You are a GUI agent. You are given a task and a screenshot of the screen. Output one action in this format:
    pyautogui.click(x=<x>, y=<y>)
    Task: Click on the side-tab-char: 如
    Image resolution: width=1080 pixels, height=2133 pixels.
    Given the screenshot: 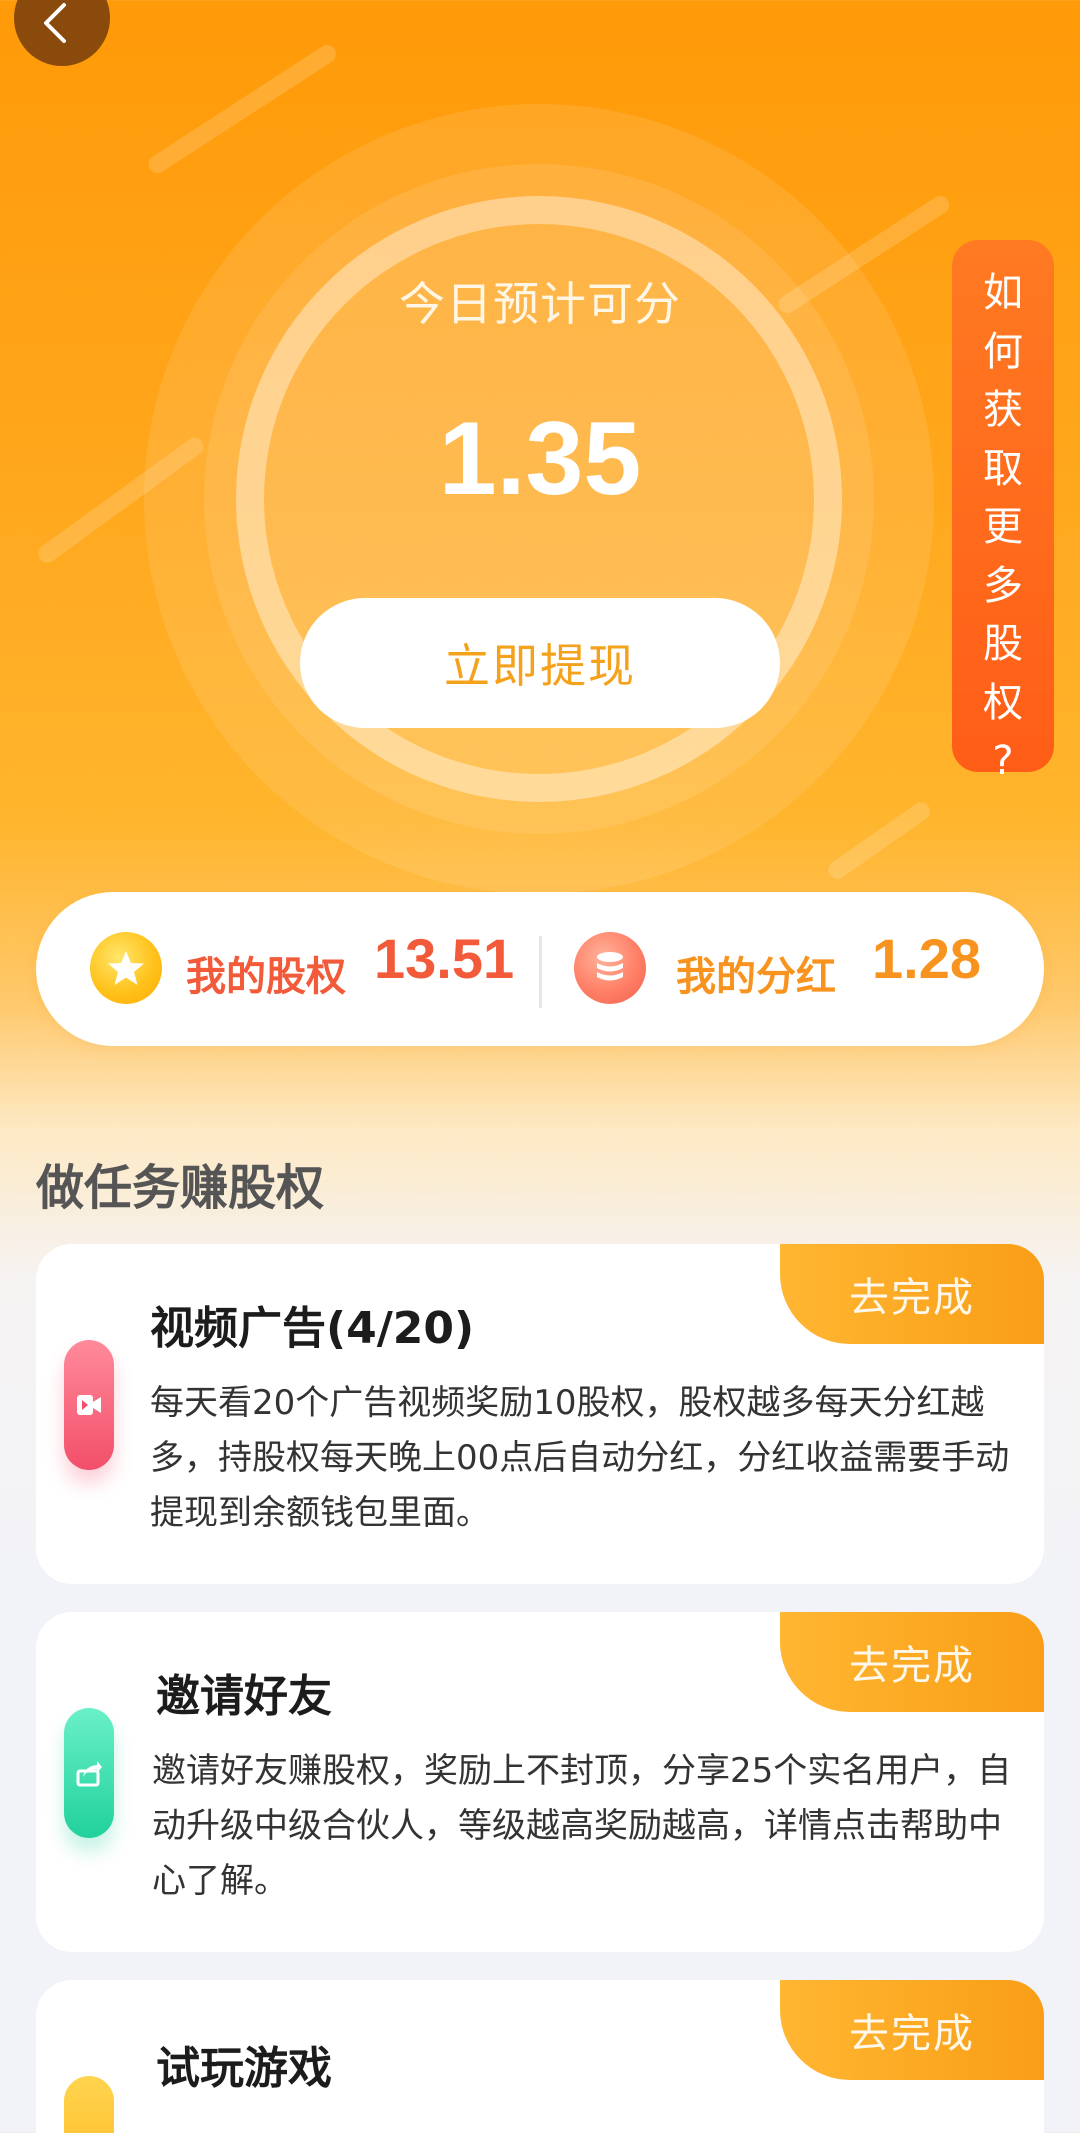 What is the action you would take?
    pyautogui.click(x=1003, y=293)
    